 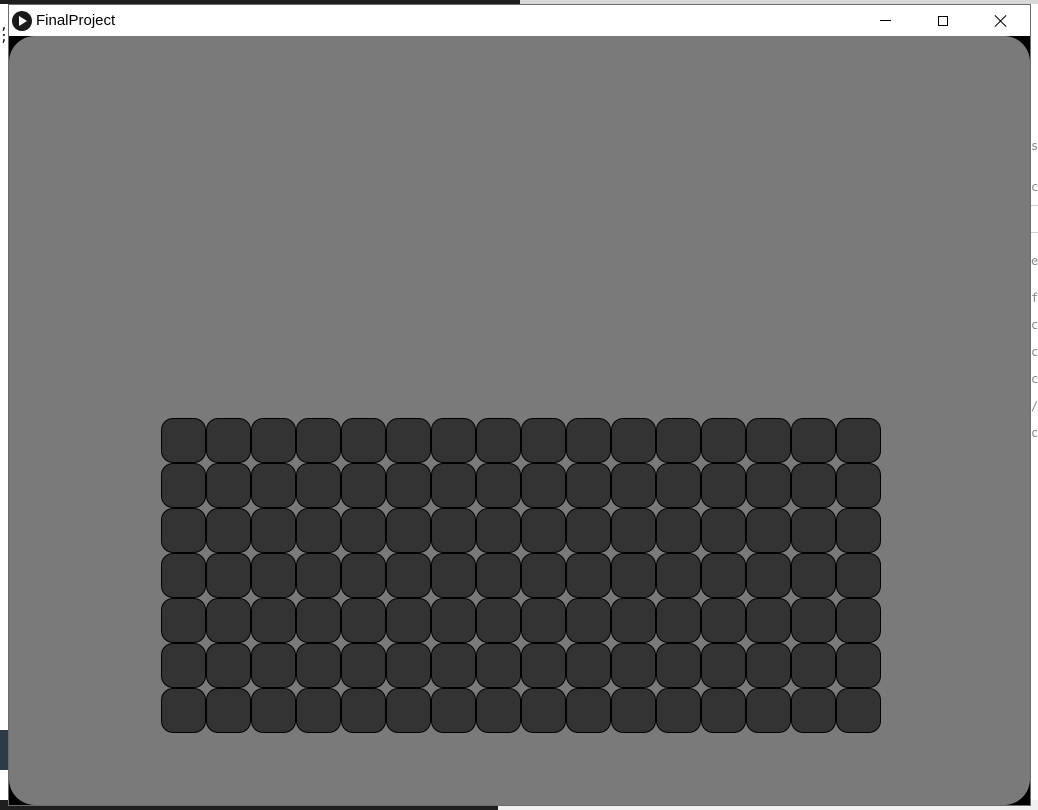 I want to click on play-icon, so click(x=22, y=21).